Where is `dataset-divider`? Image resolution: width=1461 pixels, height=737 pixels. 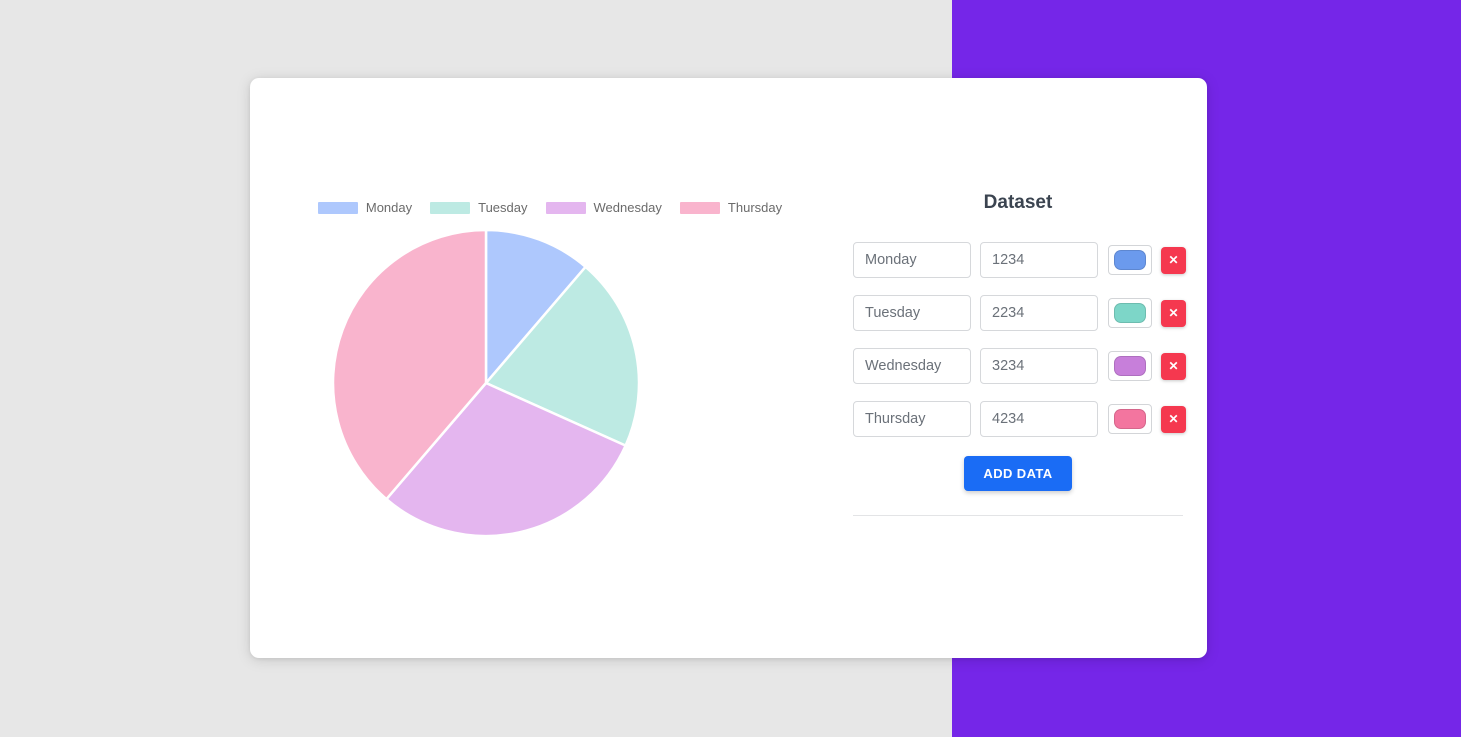 dataset-divider is located at coordinates (1018, 515).